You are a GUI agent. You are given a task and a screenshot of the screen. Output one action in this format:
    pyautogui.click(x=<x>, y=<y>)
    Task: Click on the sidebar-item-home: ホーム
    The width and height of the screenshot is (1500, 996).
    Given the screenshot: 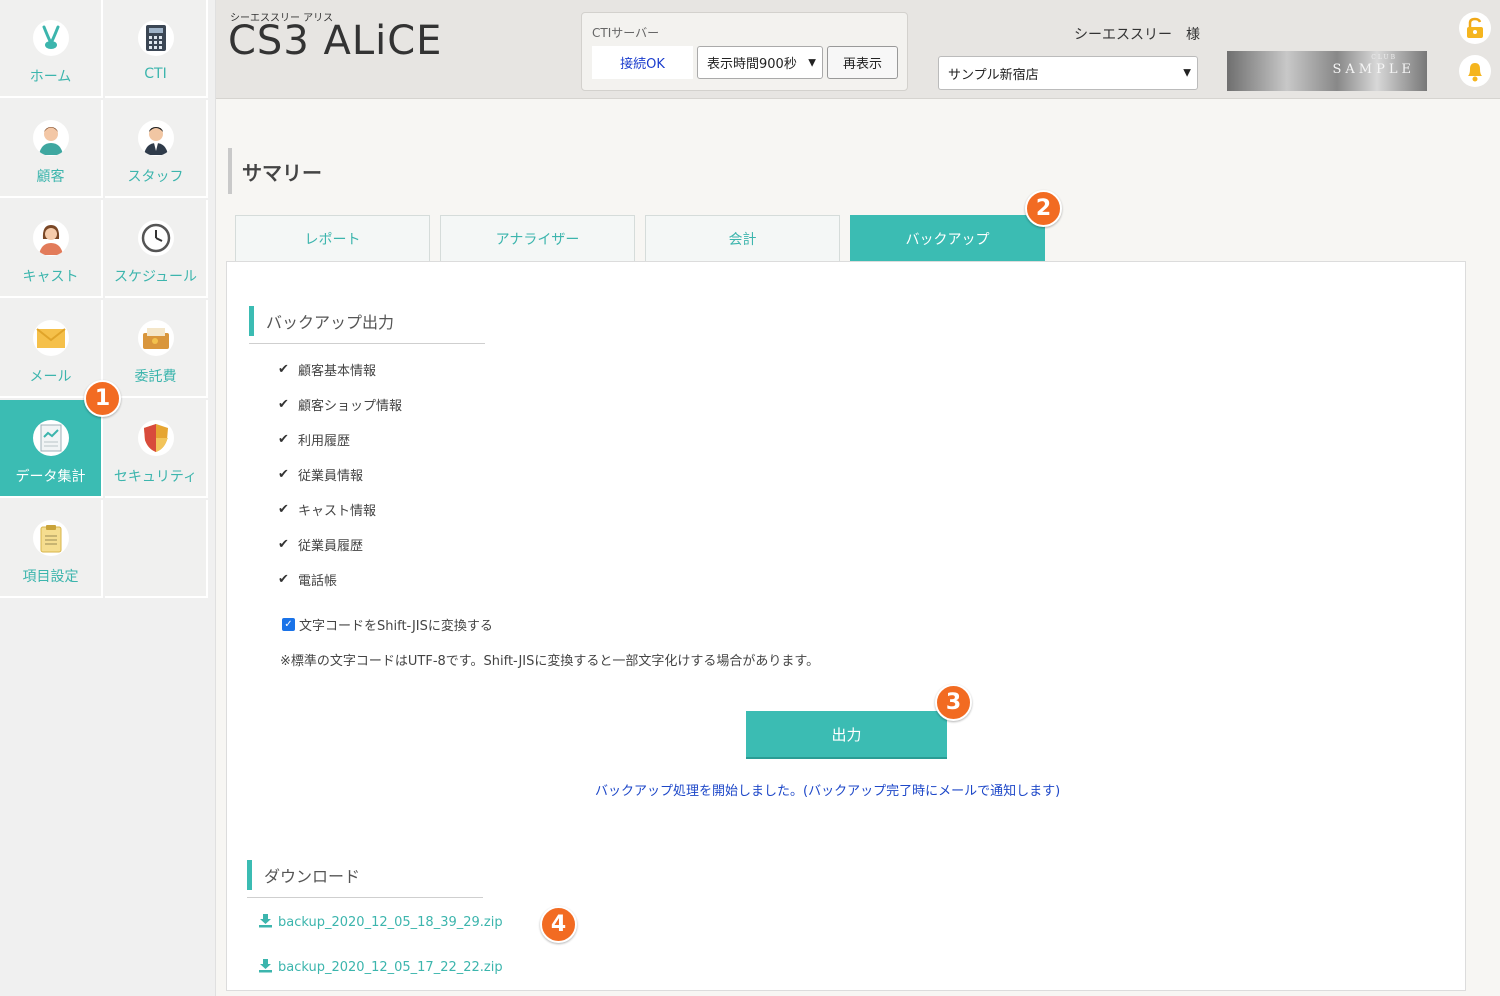 What is the action you would take?
    pyautogui.click(x=51, y=49)
    